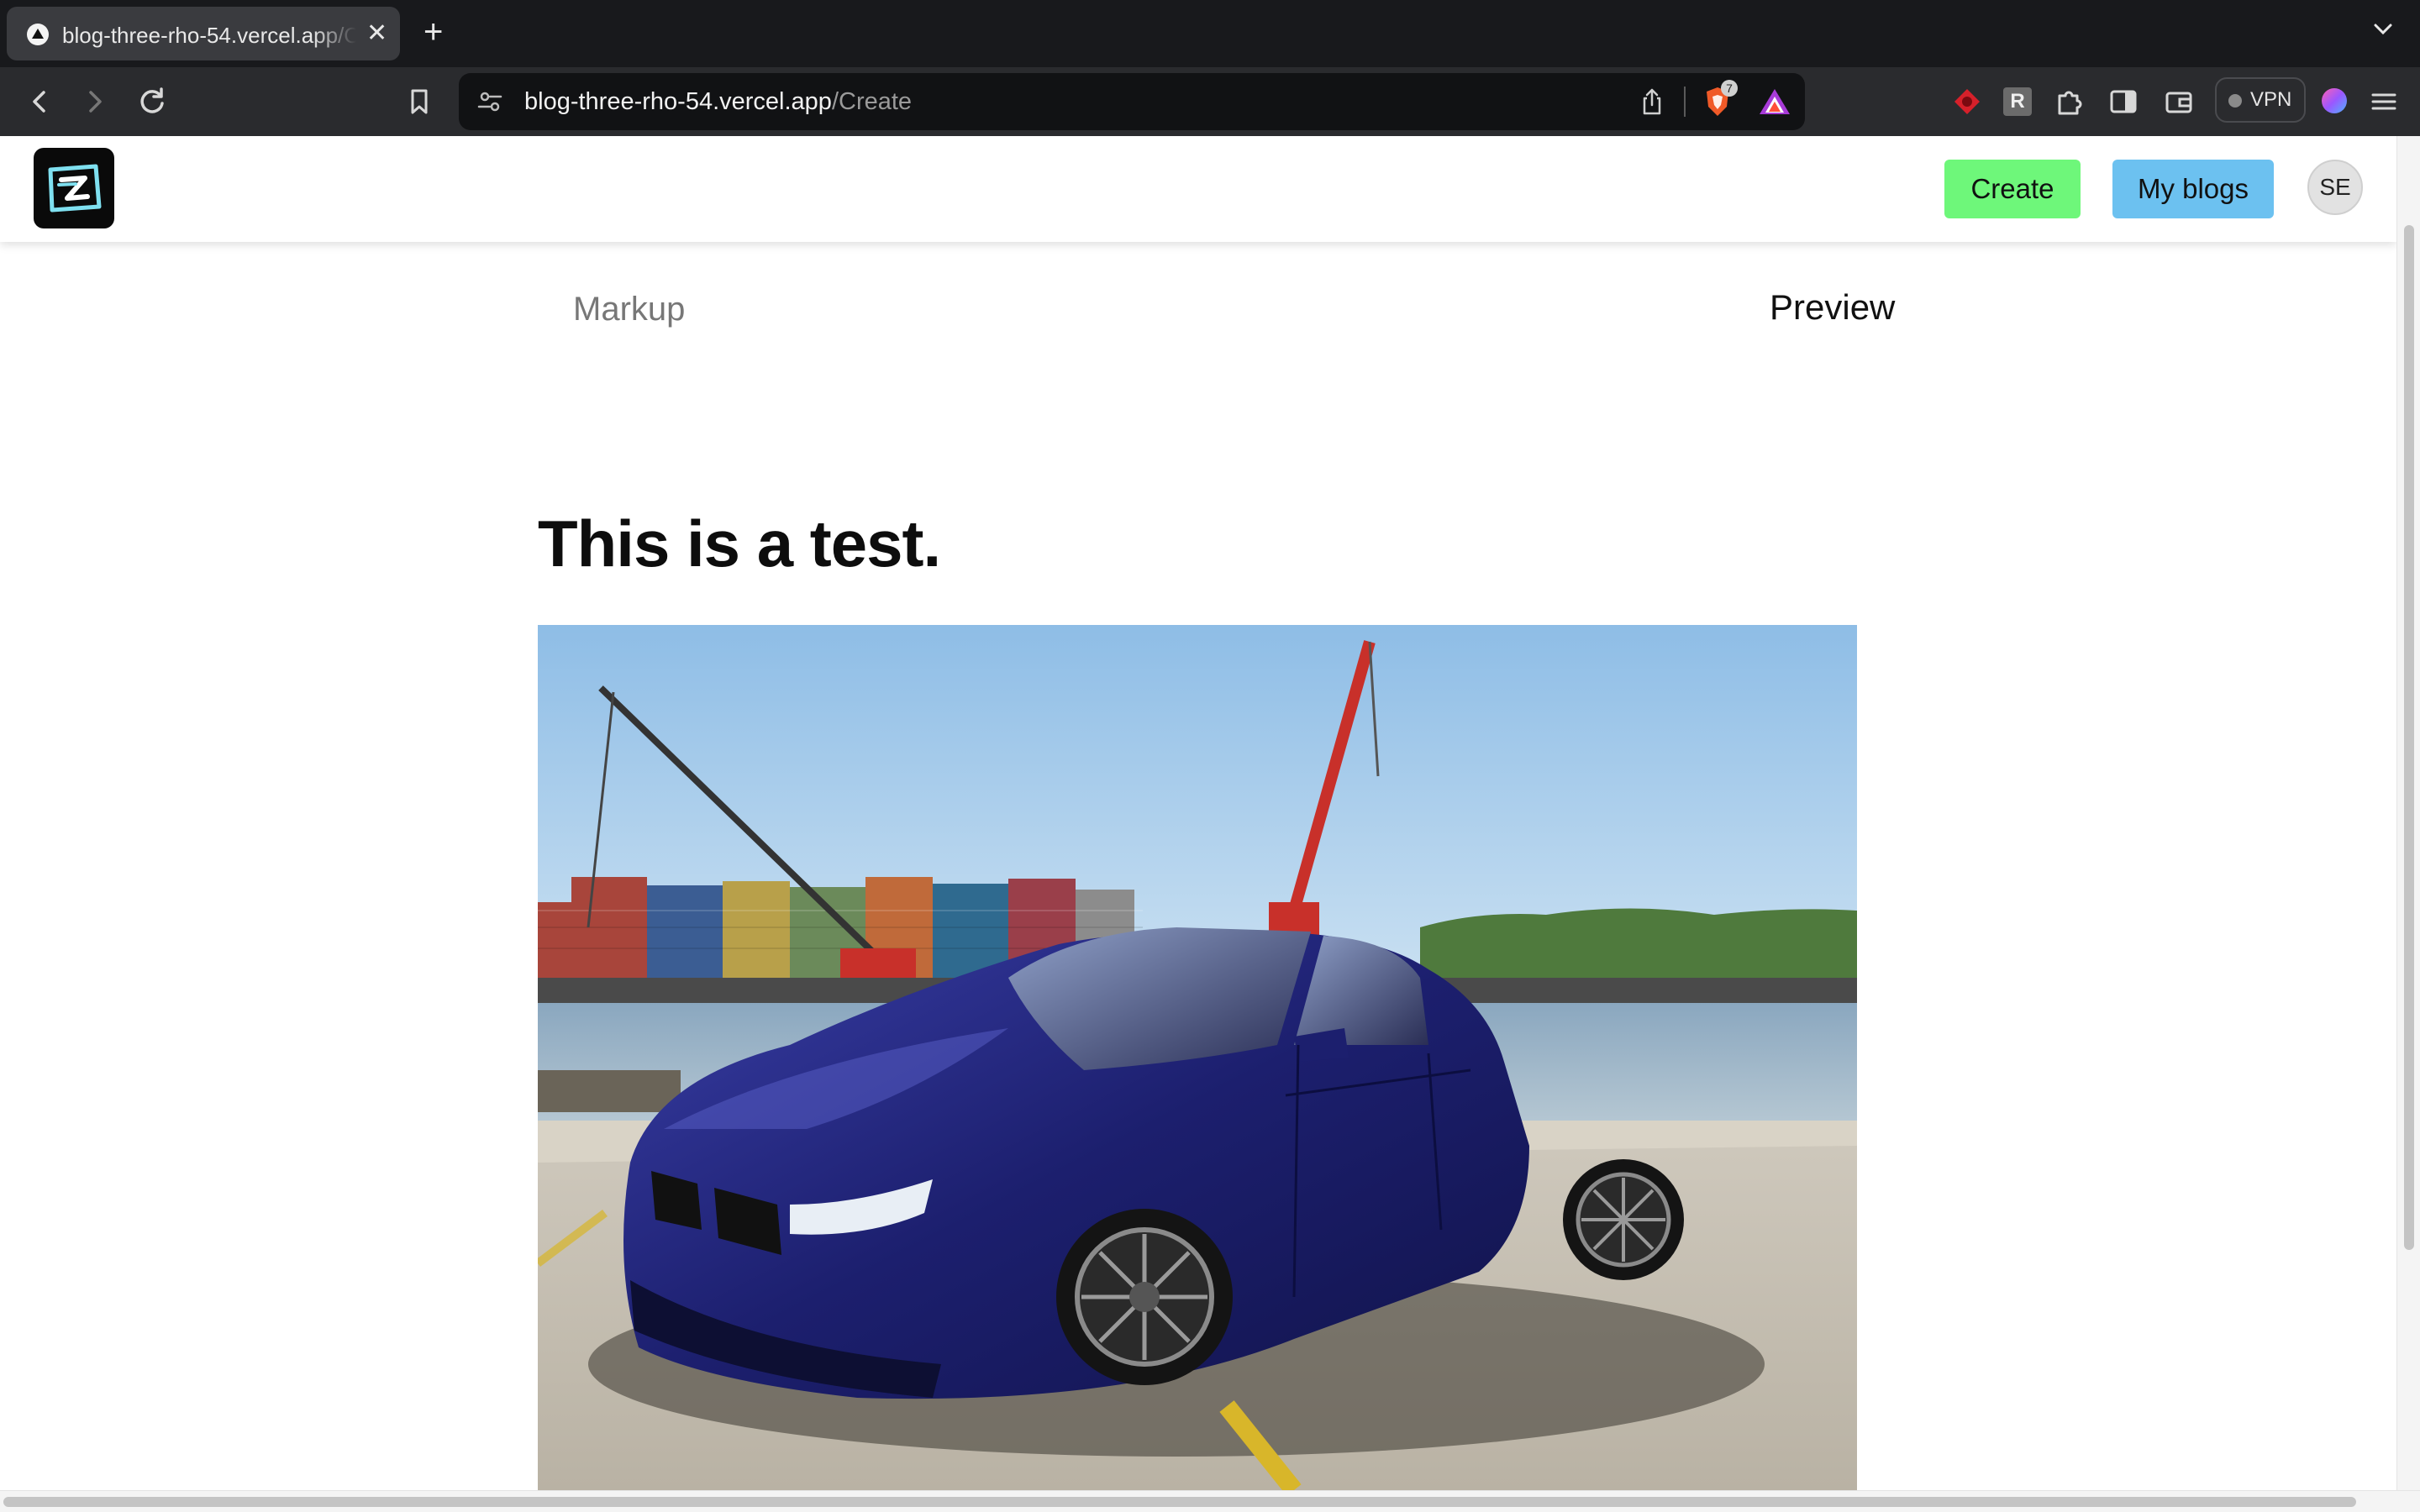 Image resolution: width=2420 pixels, height=1512 pixels. I want to click on vertical-scrollbar, so click(2408, 813).